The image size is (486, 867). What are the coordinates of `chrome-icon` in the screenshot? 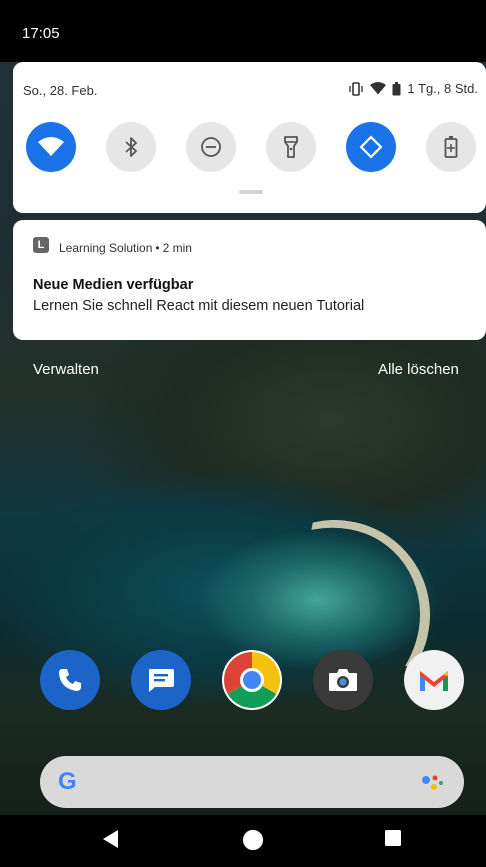 It's located at (252, 680).